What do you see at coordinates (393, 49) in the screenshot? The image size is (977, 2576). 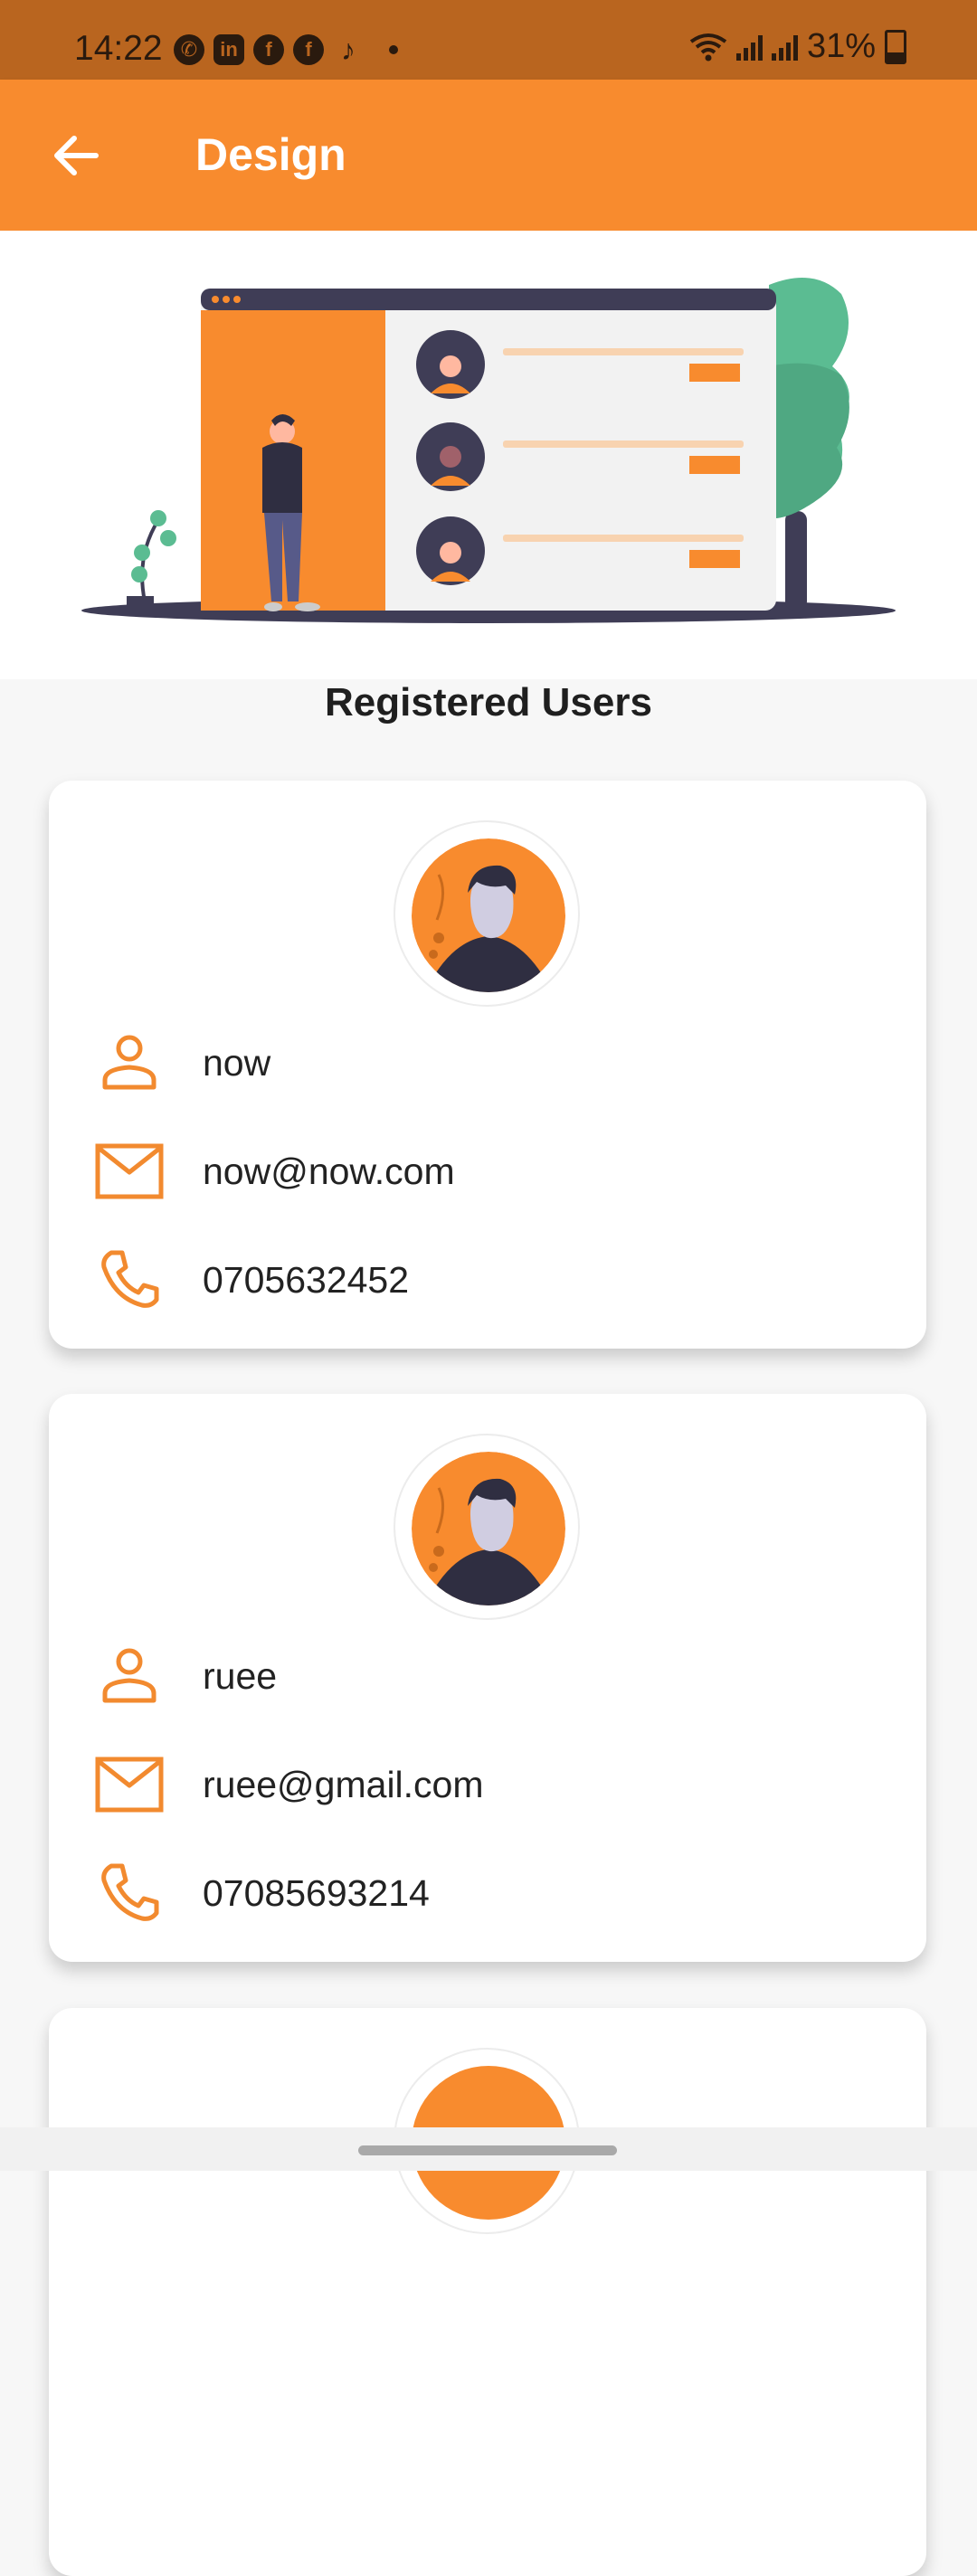 I see `dot-icon` at bounding box center [393, 49].